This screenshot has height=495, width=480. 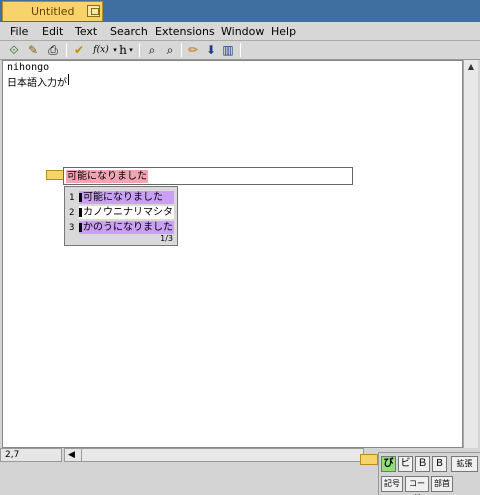 I want to click on scrollbar-divider, so click(x=81, y=455).